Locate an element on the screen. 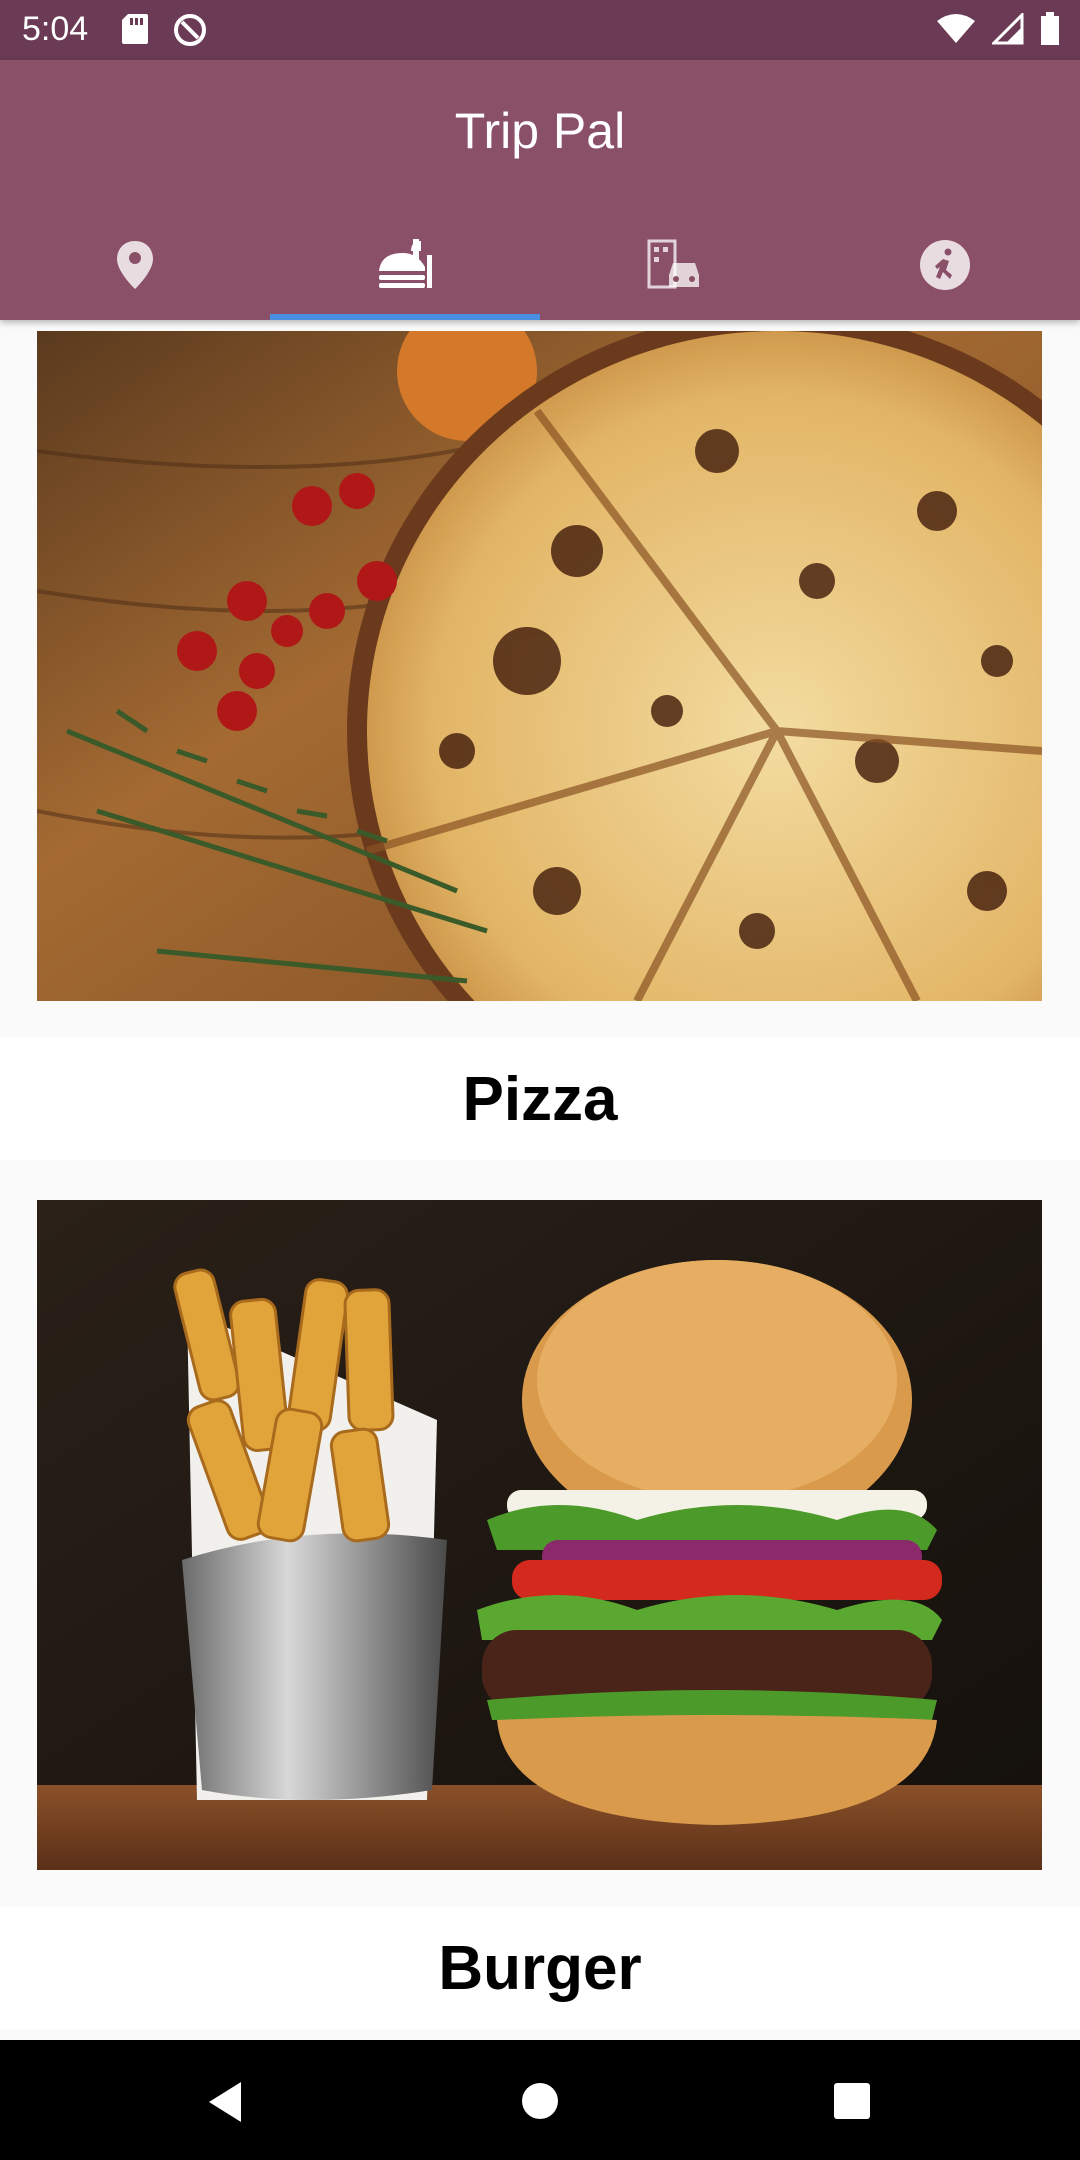  tab-activities is located at coordinates (945, 265).